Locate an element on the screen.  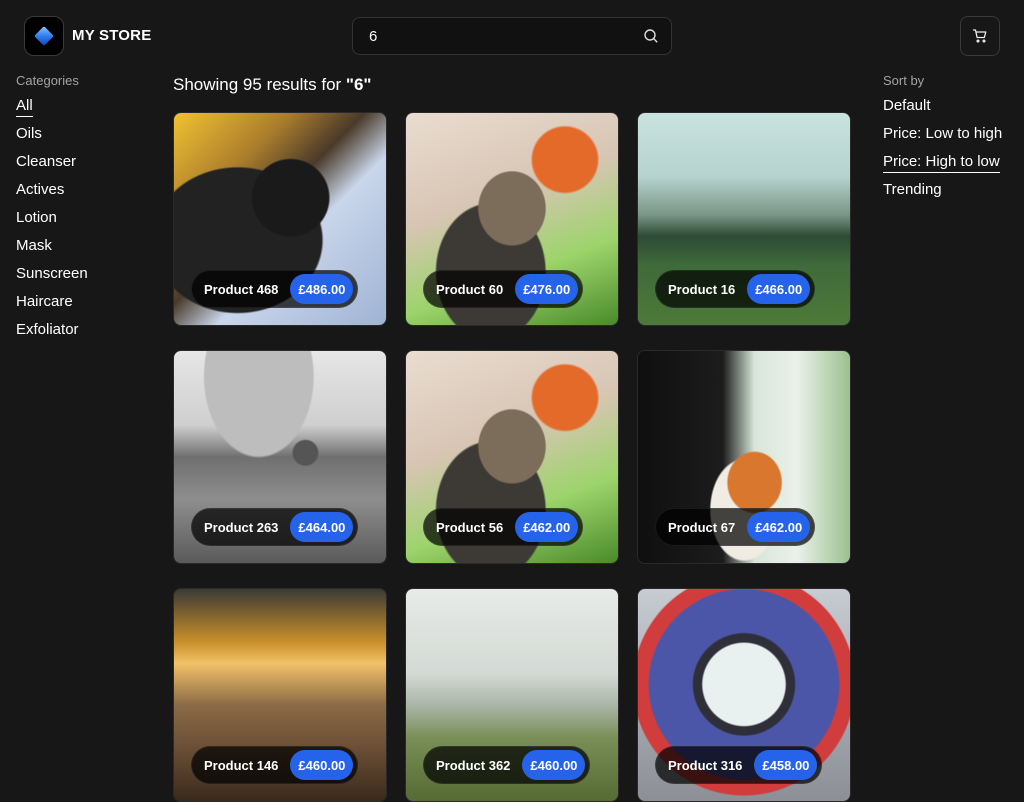
category-label: Haircare is located at coordinates (44, 301).